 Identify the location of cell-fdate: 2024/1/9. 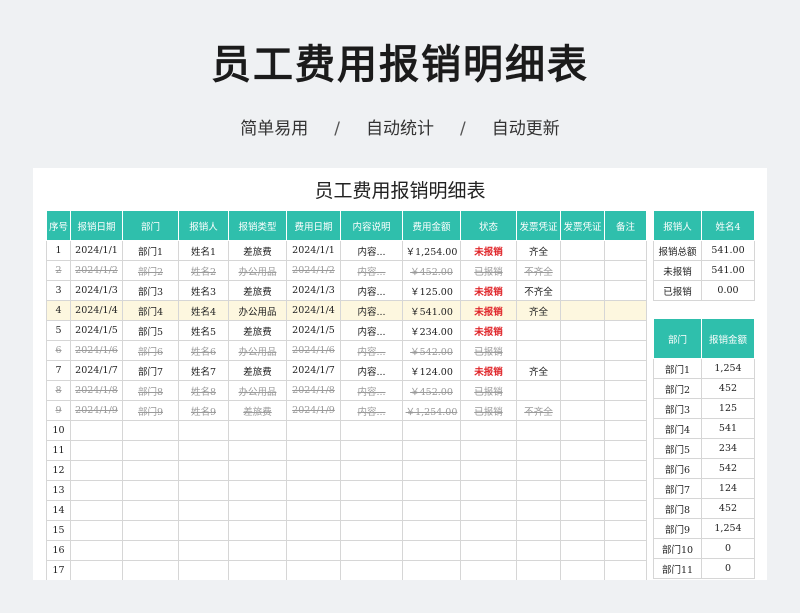
(313, 410).